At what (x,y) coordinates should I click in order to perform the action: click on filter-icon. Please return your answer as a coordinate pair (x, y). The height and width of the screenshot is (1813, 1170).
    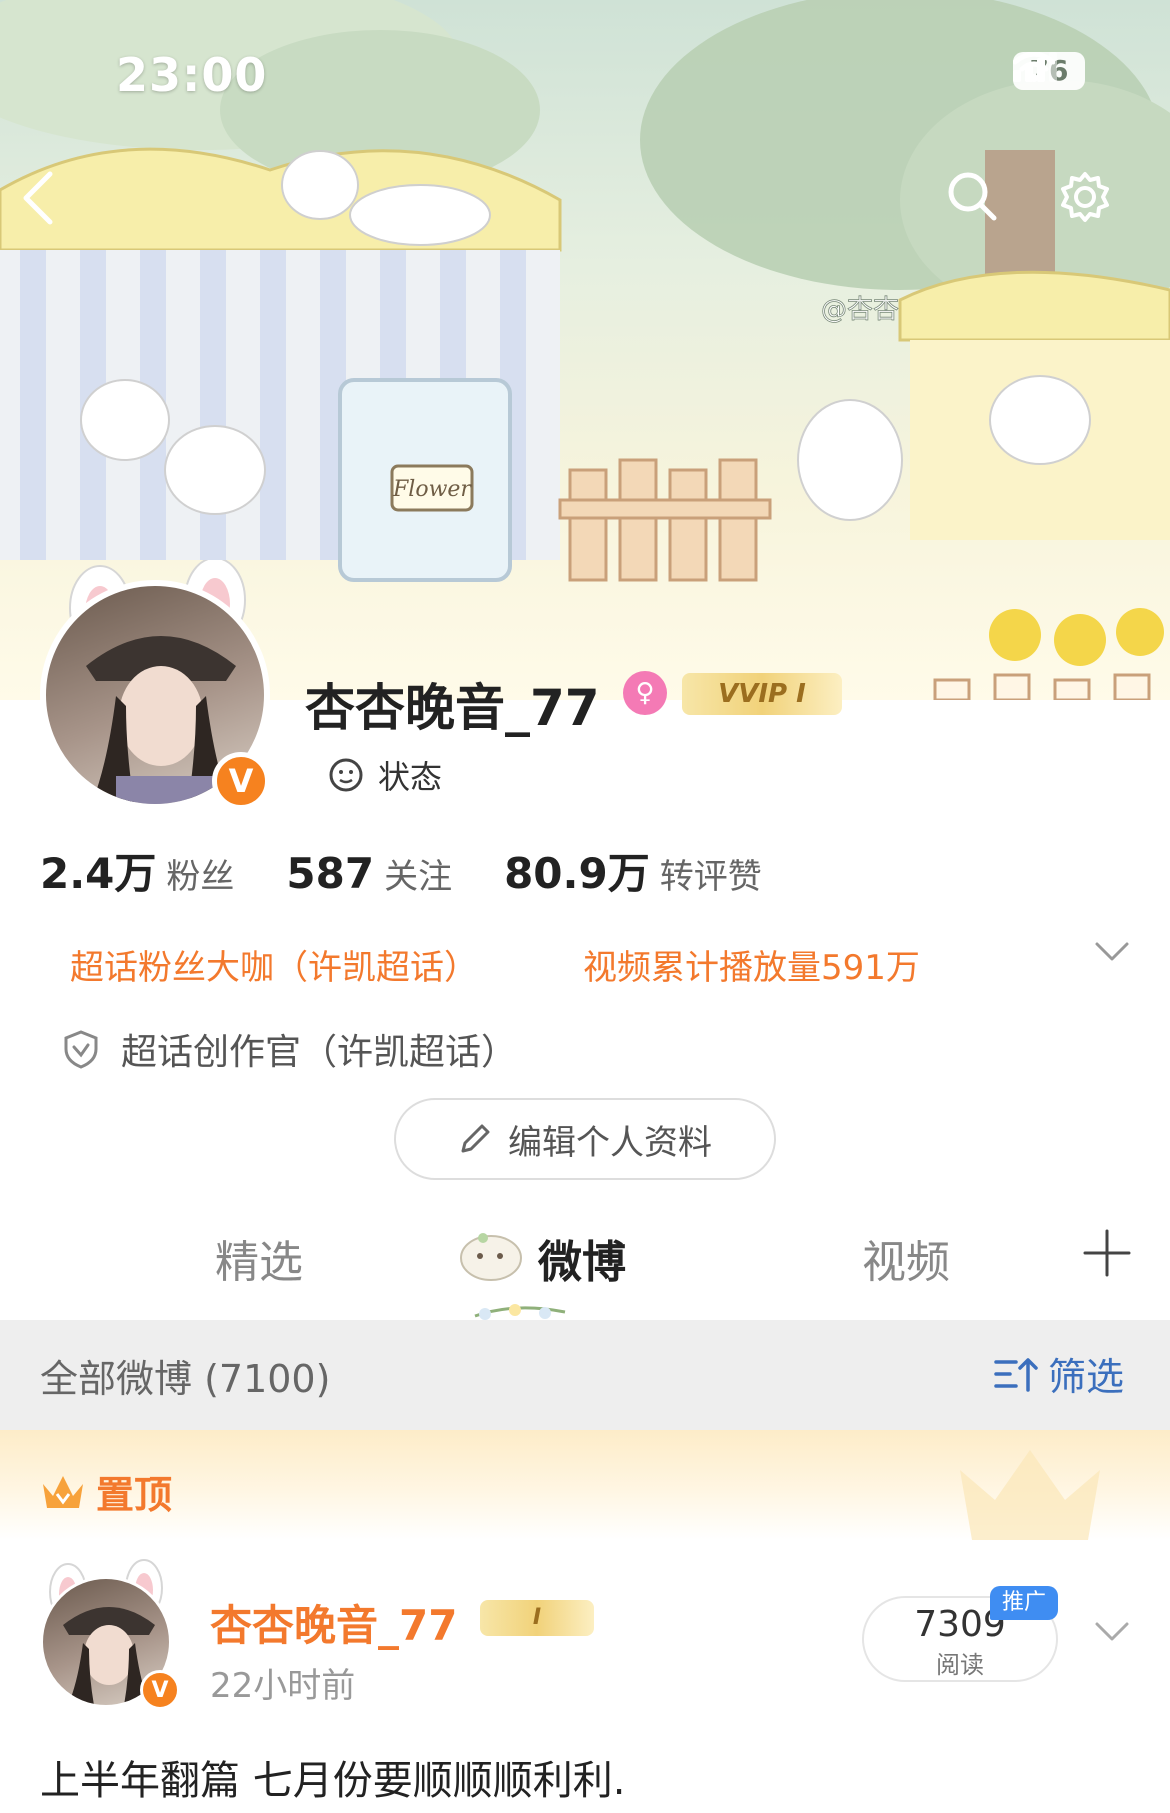
    Looking at the image, I should click on (1016, 1374).